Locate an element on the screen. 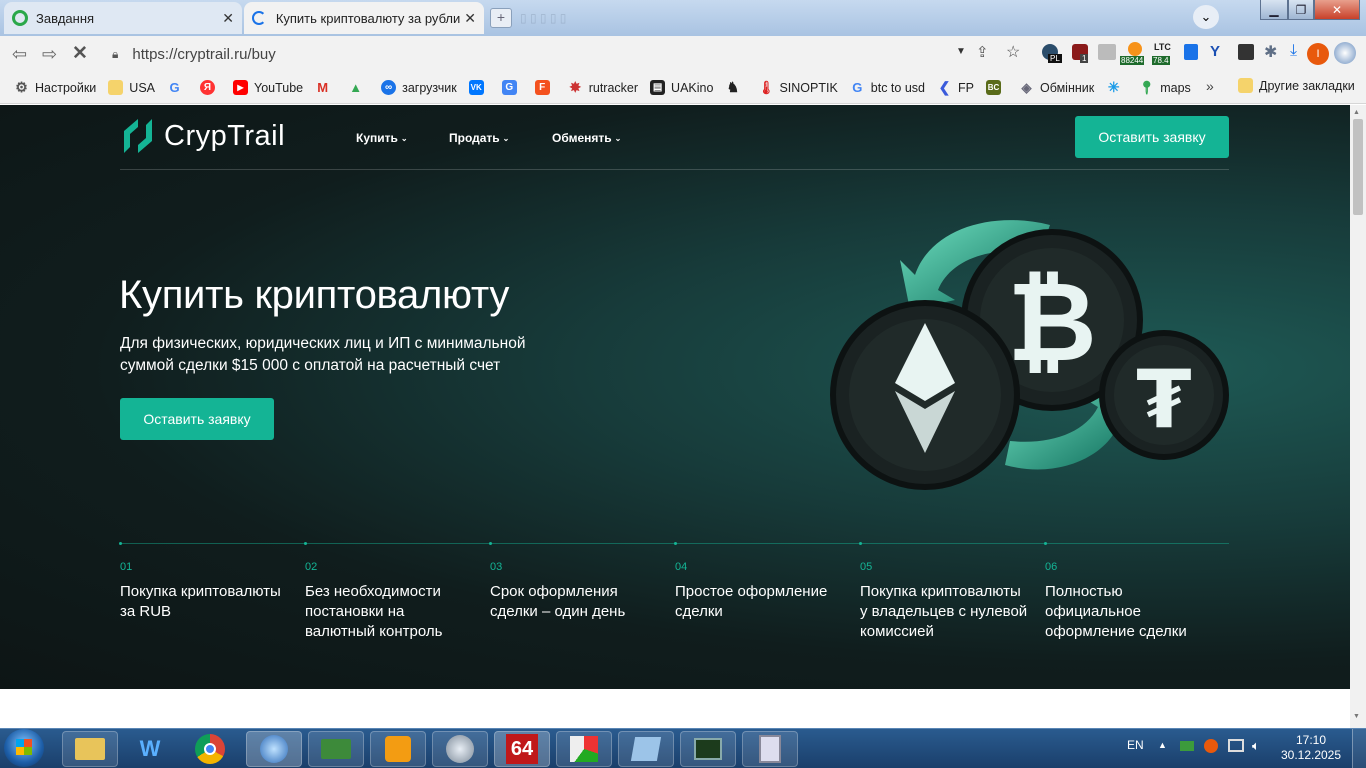 This screenshot has width=1366, height=768. tab-cryptrail: Купить криптовалюту за рубли (R ✕ is located at coordinates (364, 18).